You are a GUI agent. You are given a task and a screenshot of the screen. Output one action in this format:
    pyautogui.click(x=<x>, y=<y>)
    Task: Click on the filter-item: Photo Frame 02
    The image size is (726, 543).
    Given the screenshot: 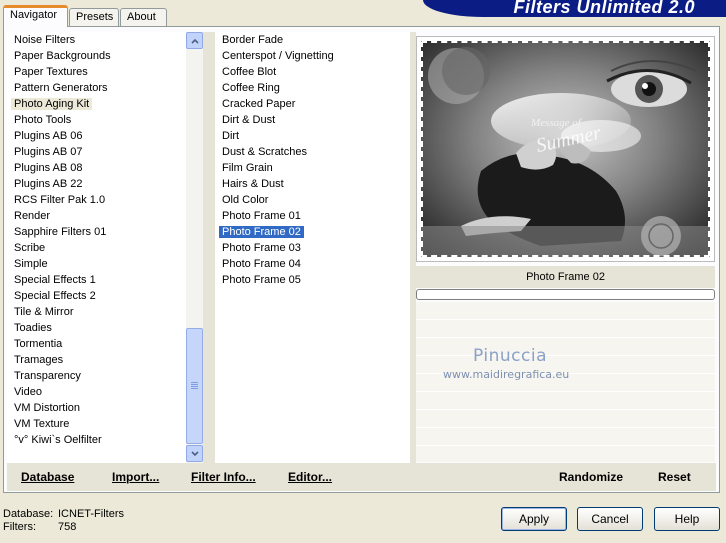 What is the action you would take?
    pyautogui.click(x=314, y=232)
    